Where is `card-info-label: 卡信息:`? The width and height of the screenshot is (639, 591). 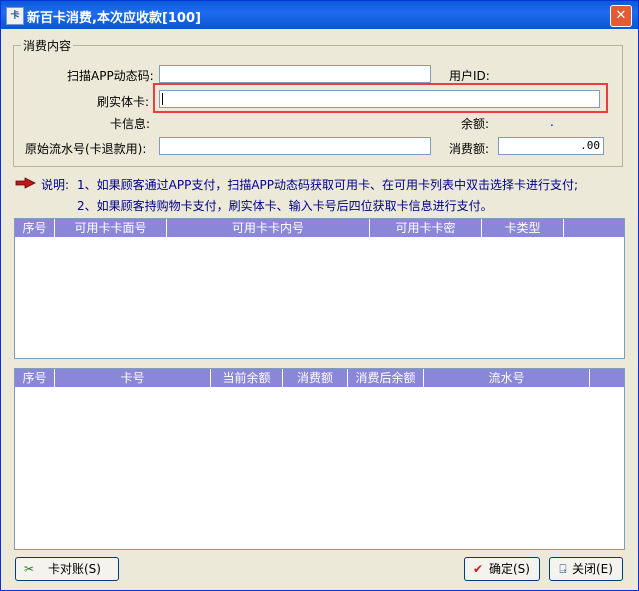 card-info-label: 卡信息: is located at coordinates (130, 124).